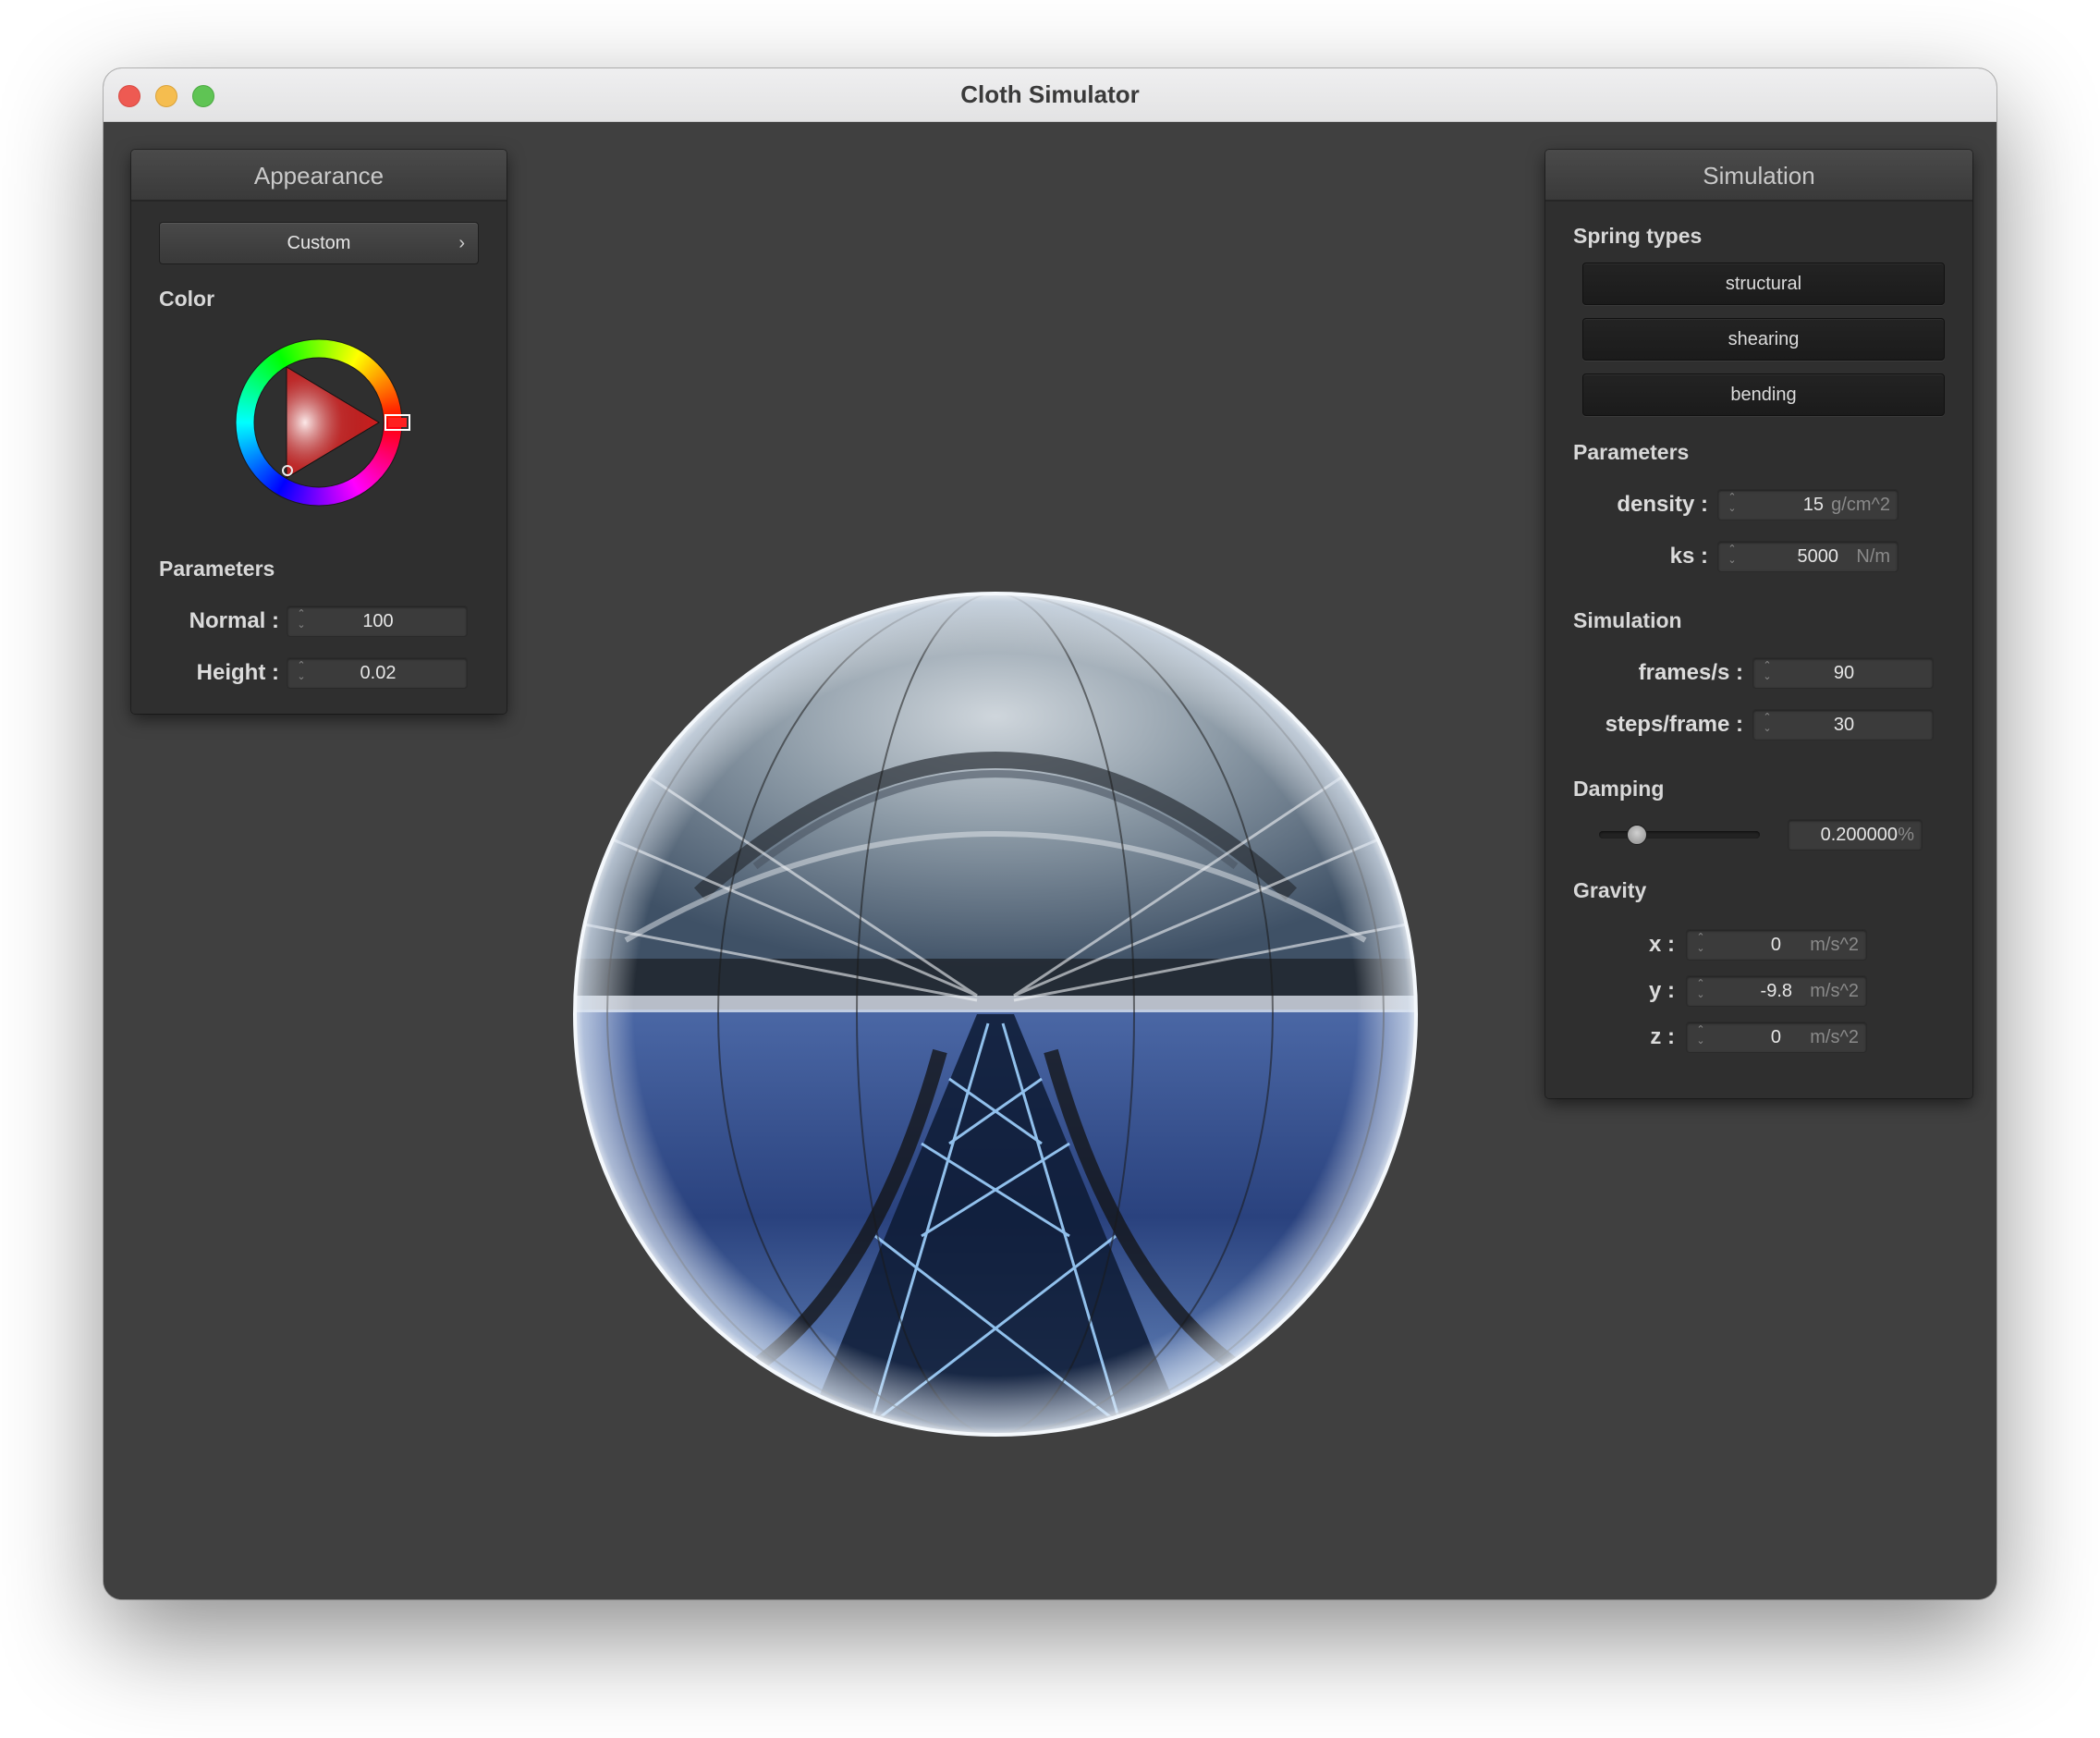 The width and height of the screenshot is (2100, 1738). I want to click on gravity-x-label: x :, so click(1662, 944).